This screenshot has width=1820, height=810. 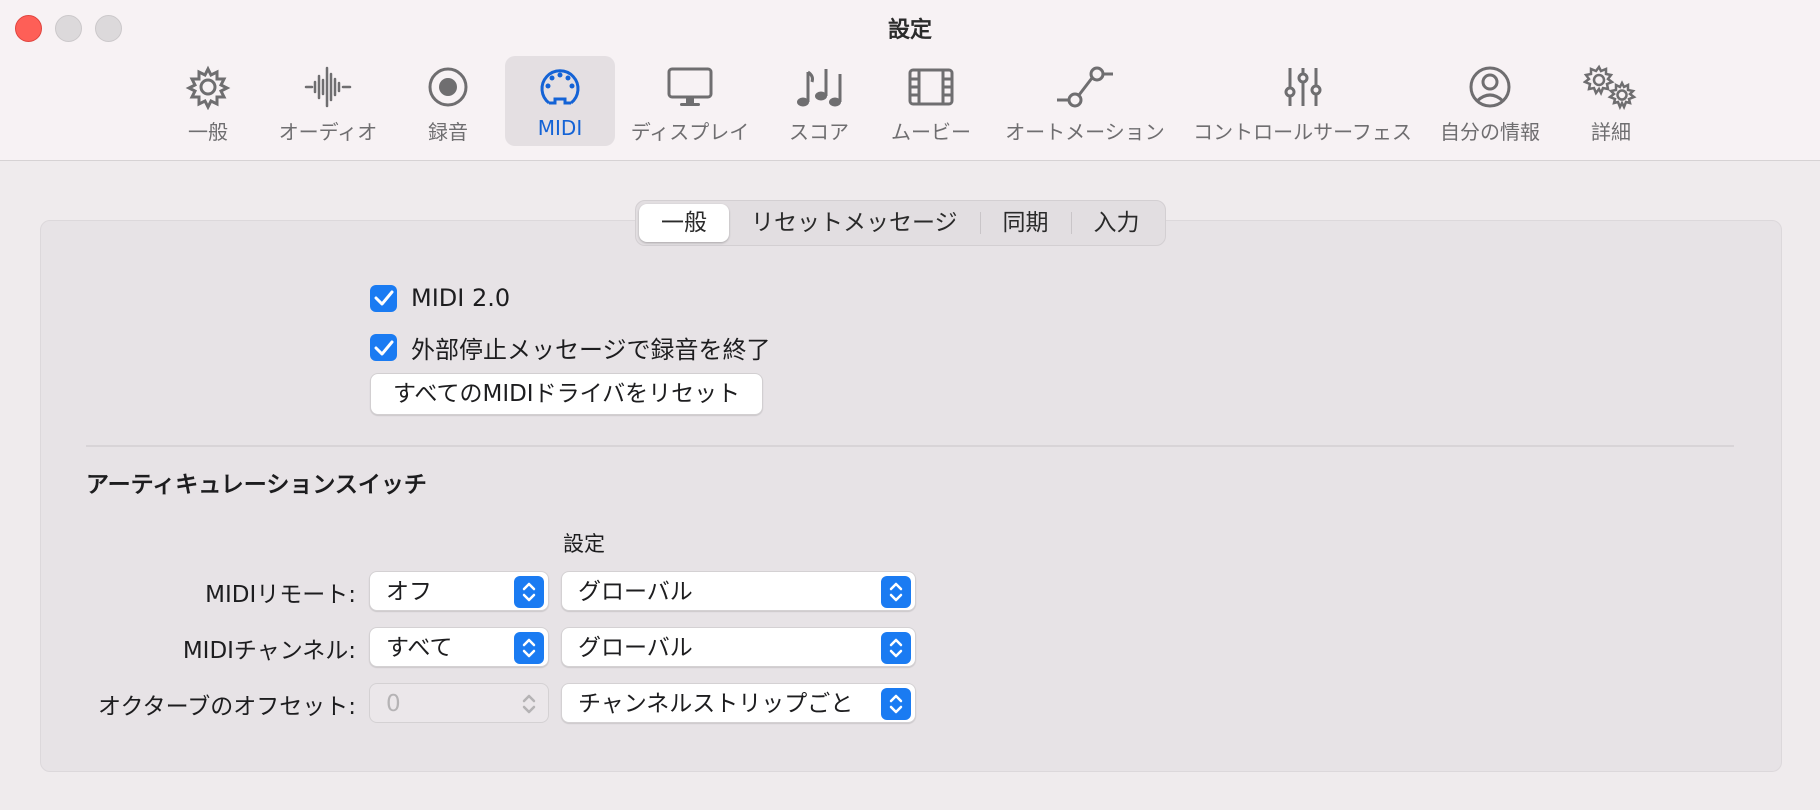 I want to click on midi-connector-icon, so click(x=560, y=87).